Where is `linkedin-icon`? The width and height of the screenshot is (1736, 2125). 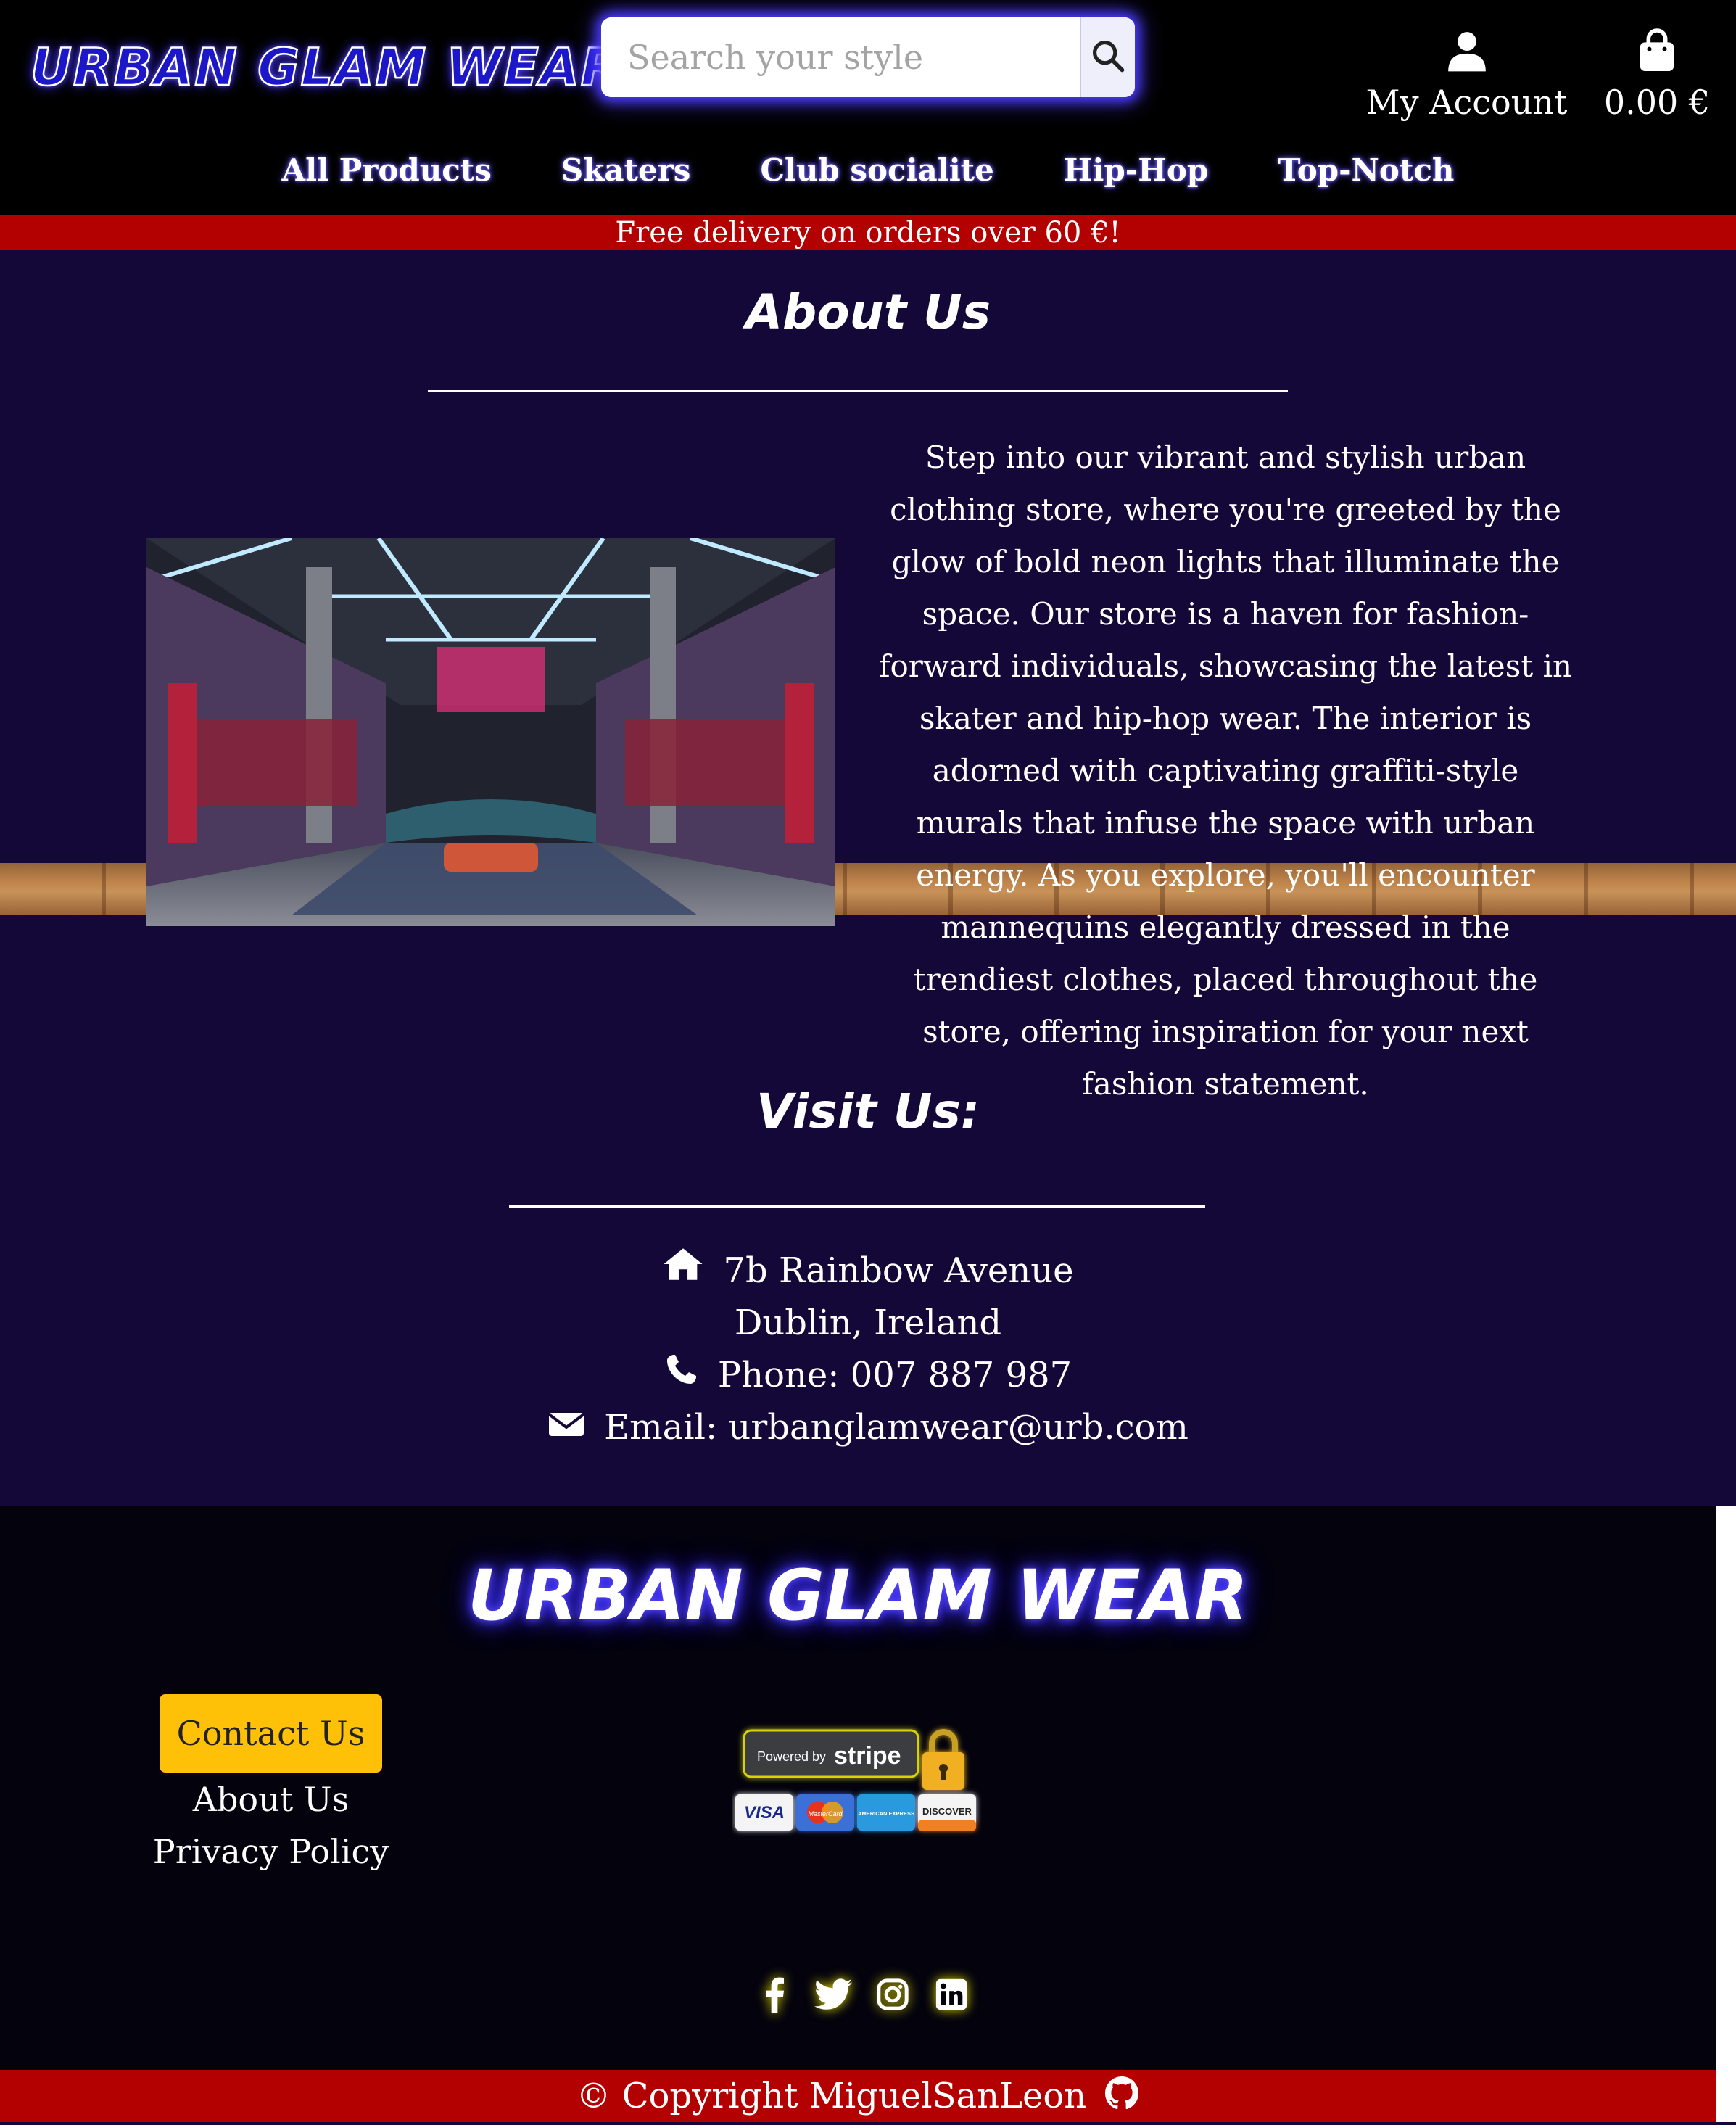
linkedin-icon is located at coordinates (952, 1994).